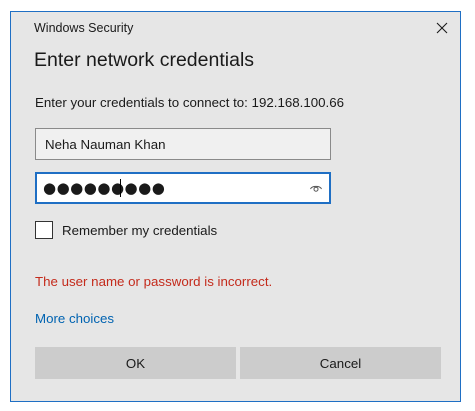 The height and width of the screenshot is (411, 475). What do you see at coordinates (84, 28) in the screenshot?
I see `window-title: Windows Security` at bounding box center [84, 28].